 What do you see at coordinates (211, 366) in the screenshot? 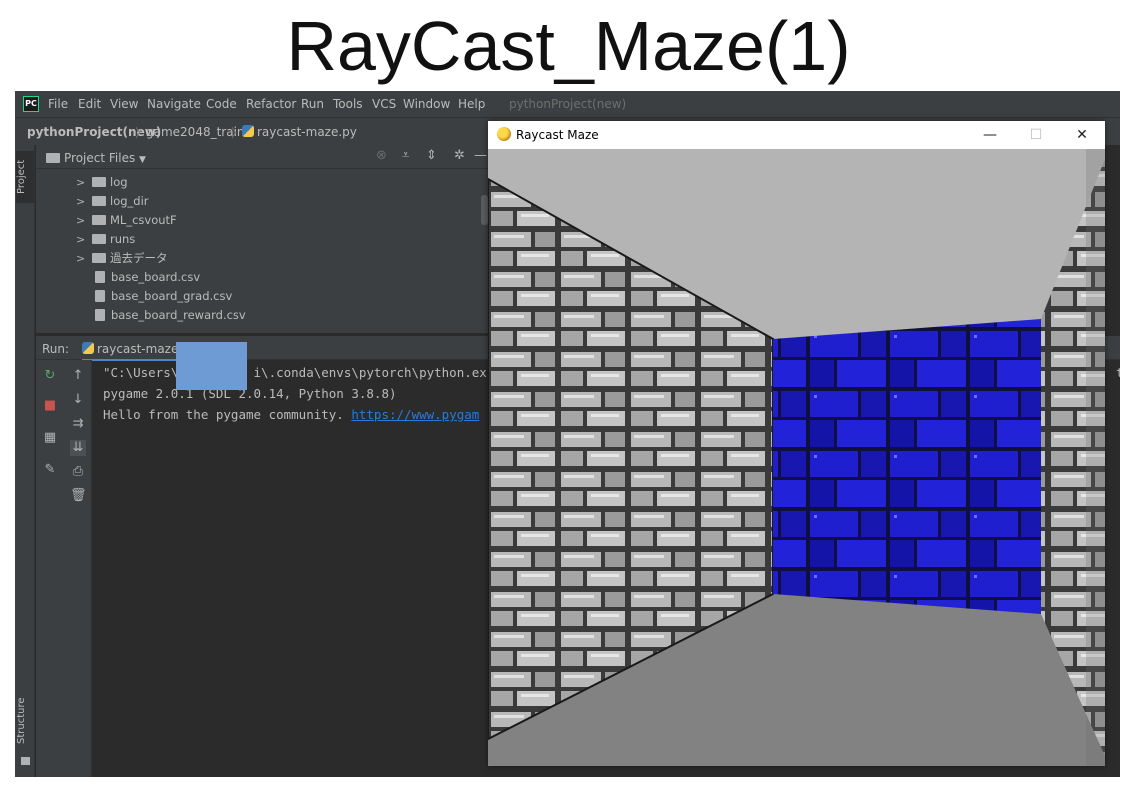
I see `redaction-box` at bounding box center [211, 366].